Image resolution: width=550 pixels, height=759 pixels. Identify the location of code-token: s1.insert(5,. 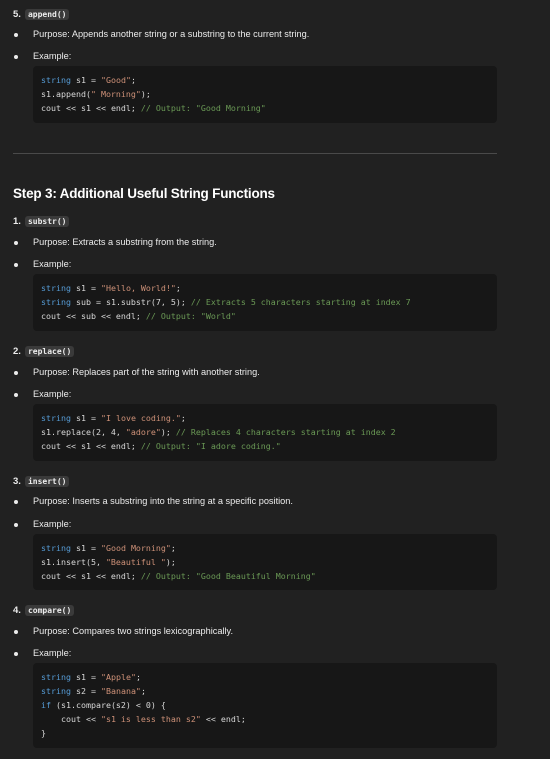
(73, 562).